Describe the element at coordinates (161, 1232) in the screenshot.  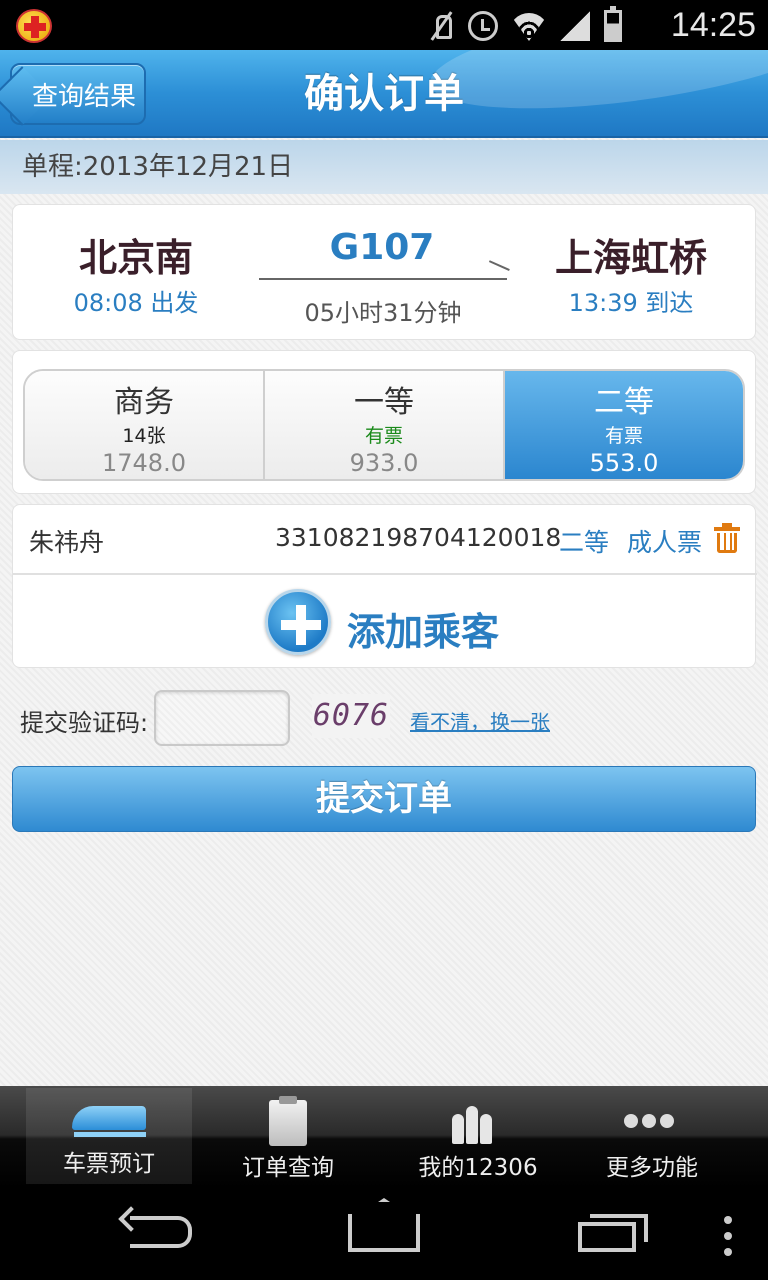
I see `back-arrow-icon` at that location.